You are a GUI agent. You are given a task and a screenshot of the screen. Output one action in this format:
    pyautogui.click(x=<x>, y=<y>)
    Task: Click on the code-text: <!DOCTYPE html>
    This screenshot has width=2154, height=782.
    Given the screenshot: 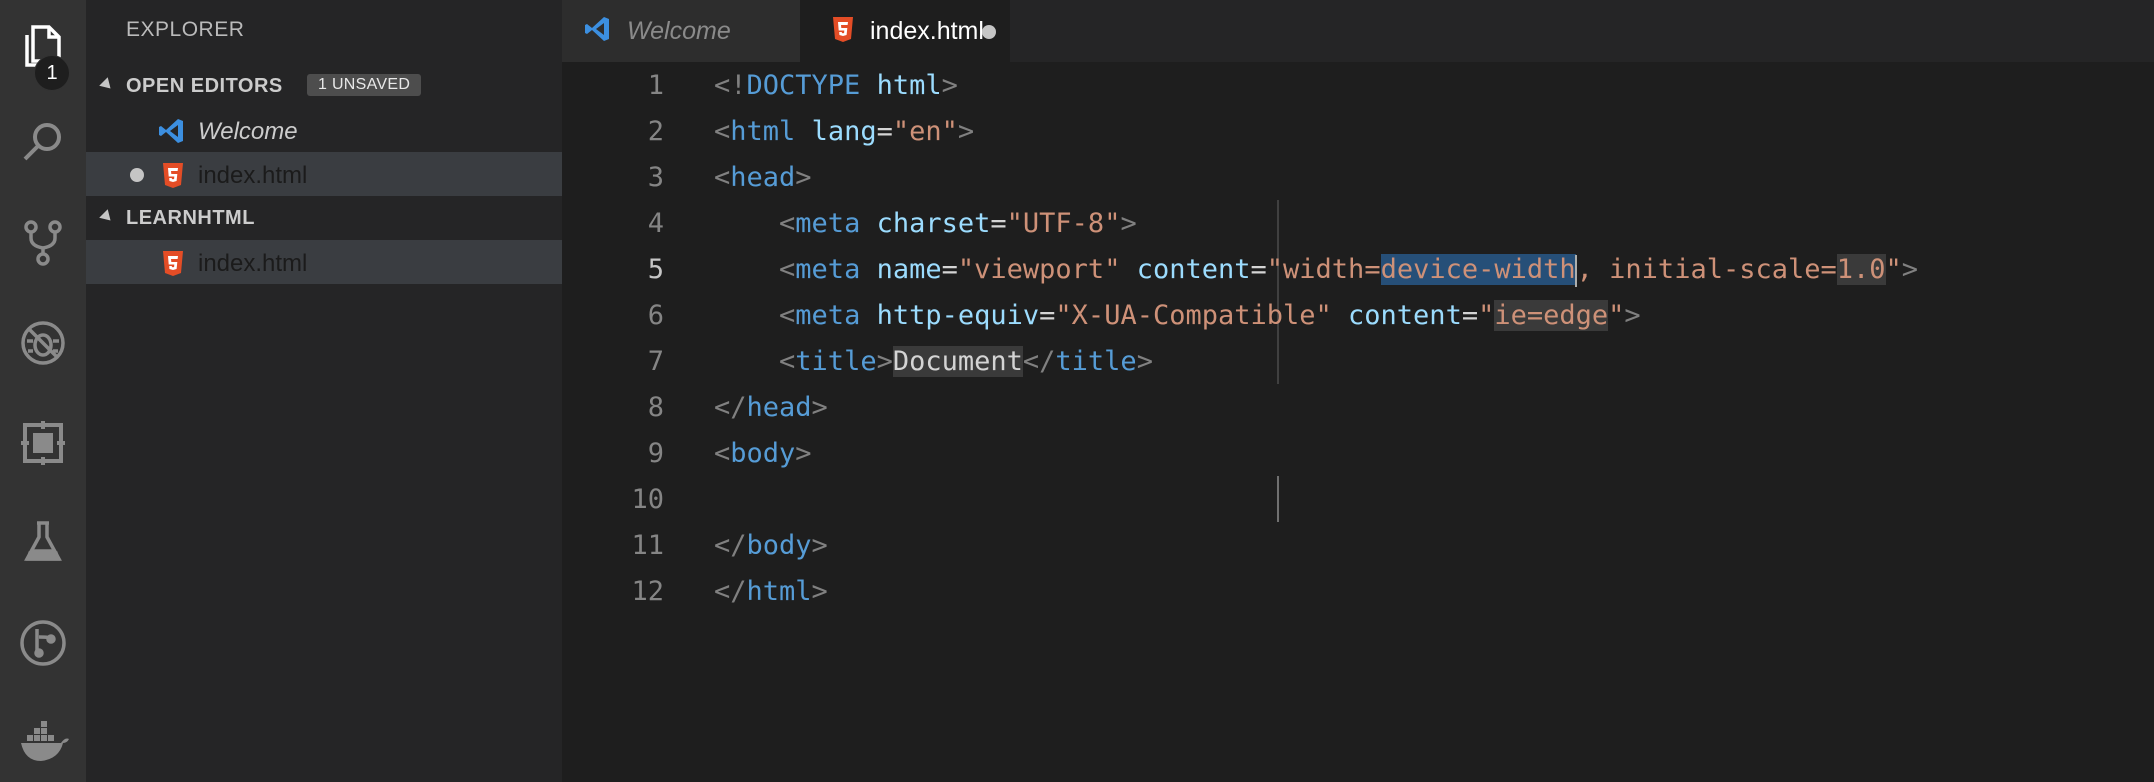 What is the action you would take?
    pyautogui.click(x=836, y=85)
    